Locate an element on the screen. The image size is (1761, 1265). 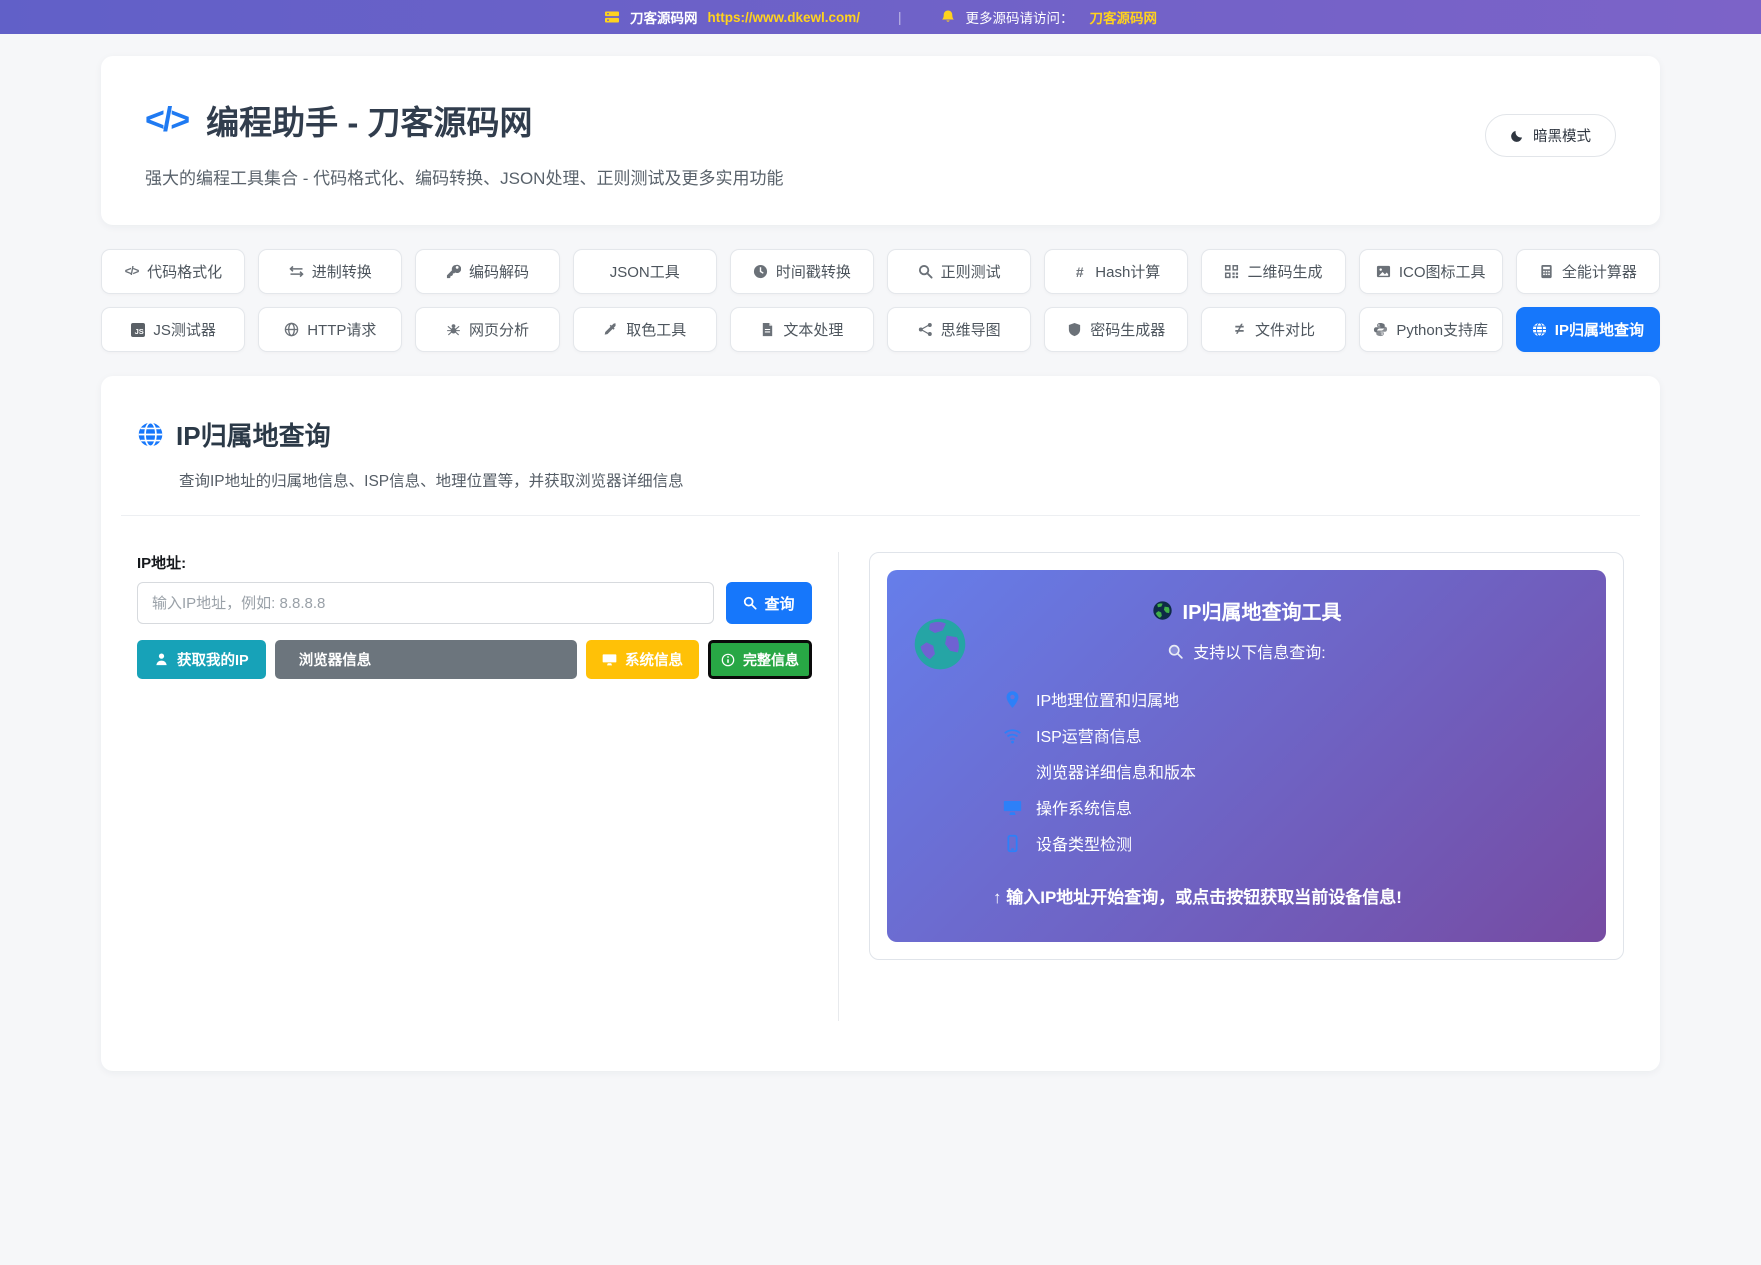
tab-label: ICO图标工具 is located at coordinates (1442, 272).